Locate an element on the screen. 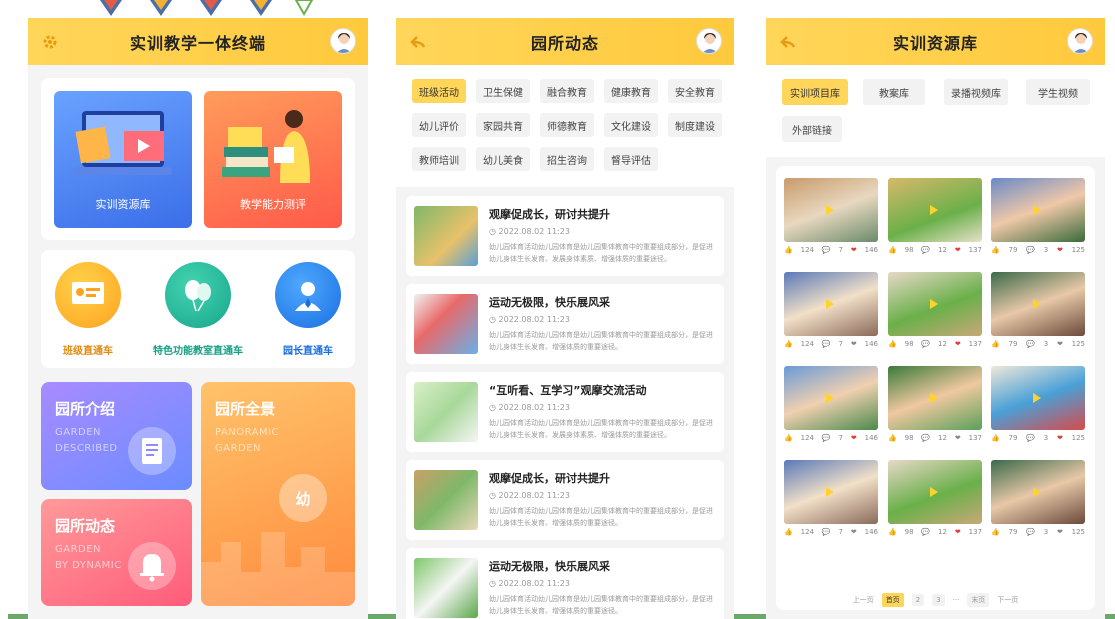 The width and height of the screenshot is (1115, 619). bell-icon is located at coordinates (152, 566).